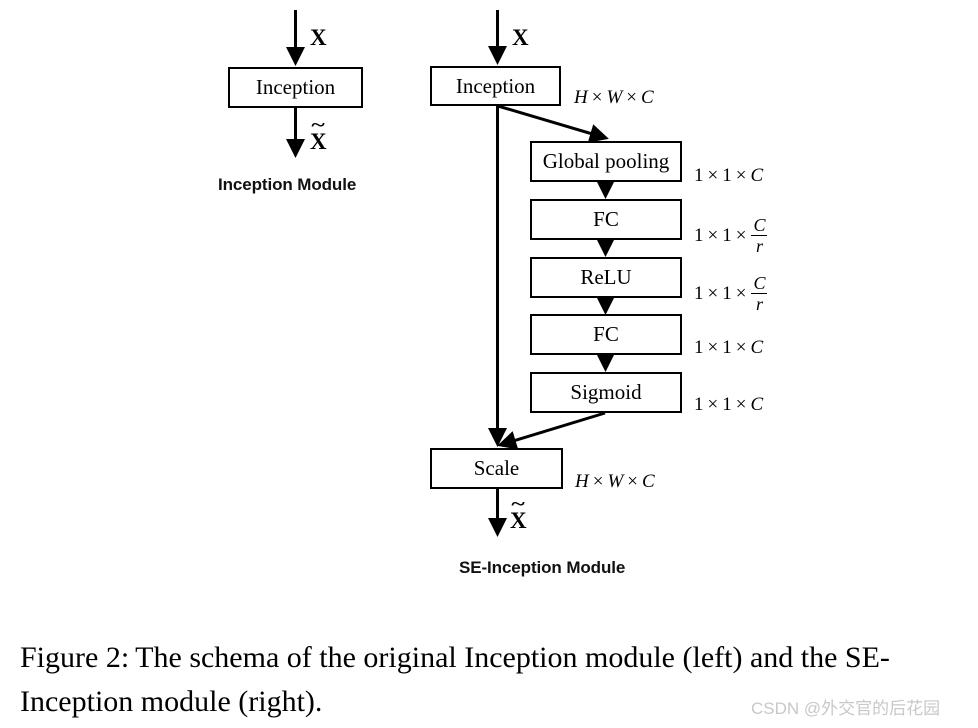 Image resolution: width=978 pixels, height=728 pixels. I want to click on csdn-watermark: CSDN @外交官的后花园, so click(846, 708).